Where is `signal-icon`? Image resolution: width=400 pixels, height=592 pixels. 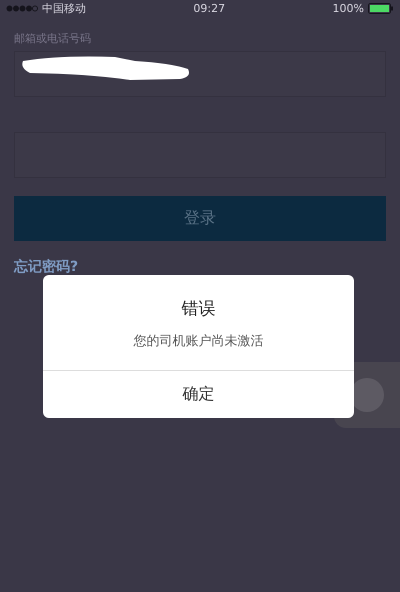 signal-icon is located at coordinates (22, 8).